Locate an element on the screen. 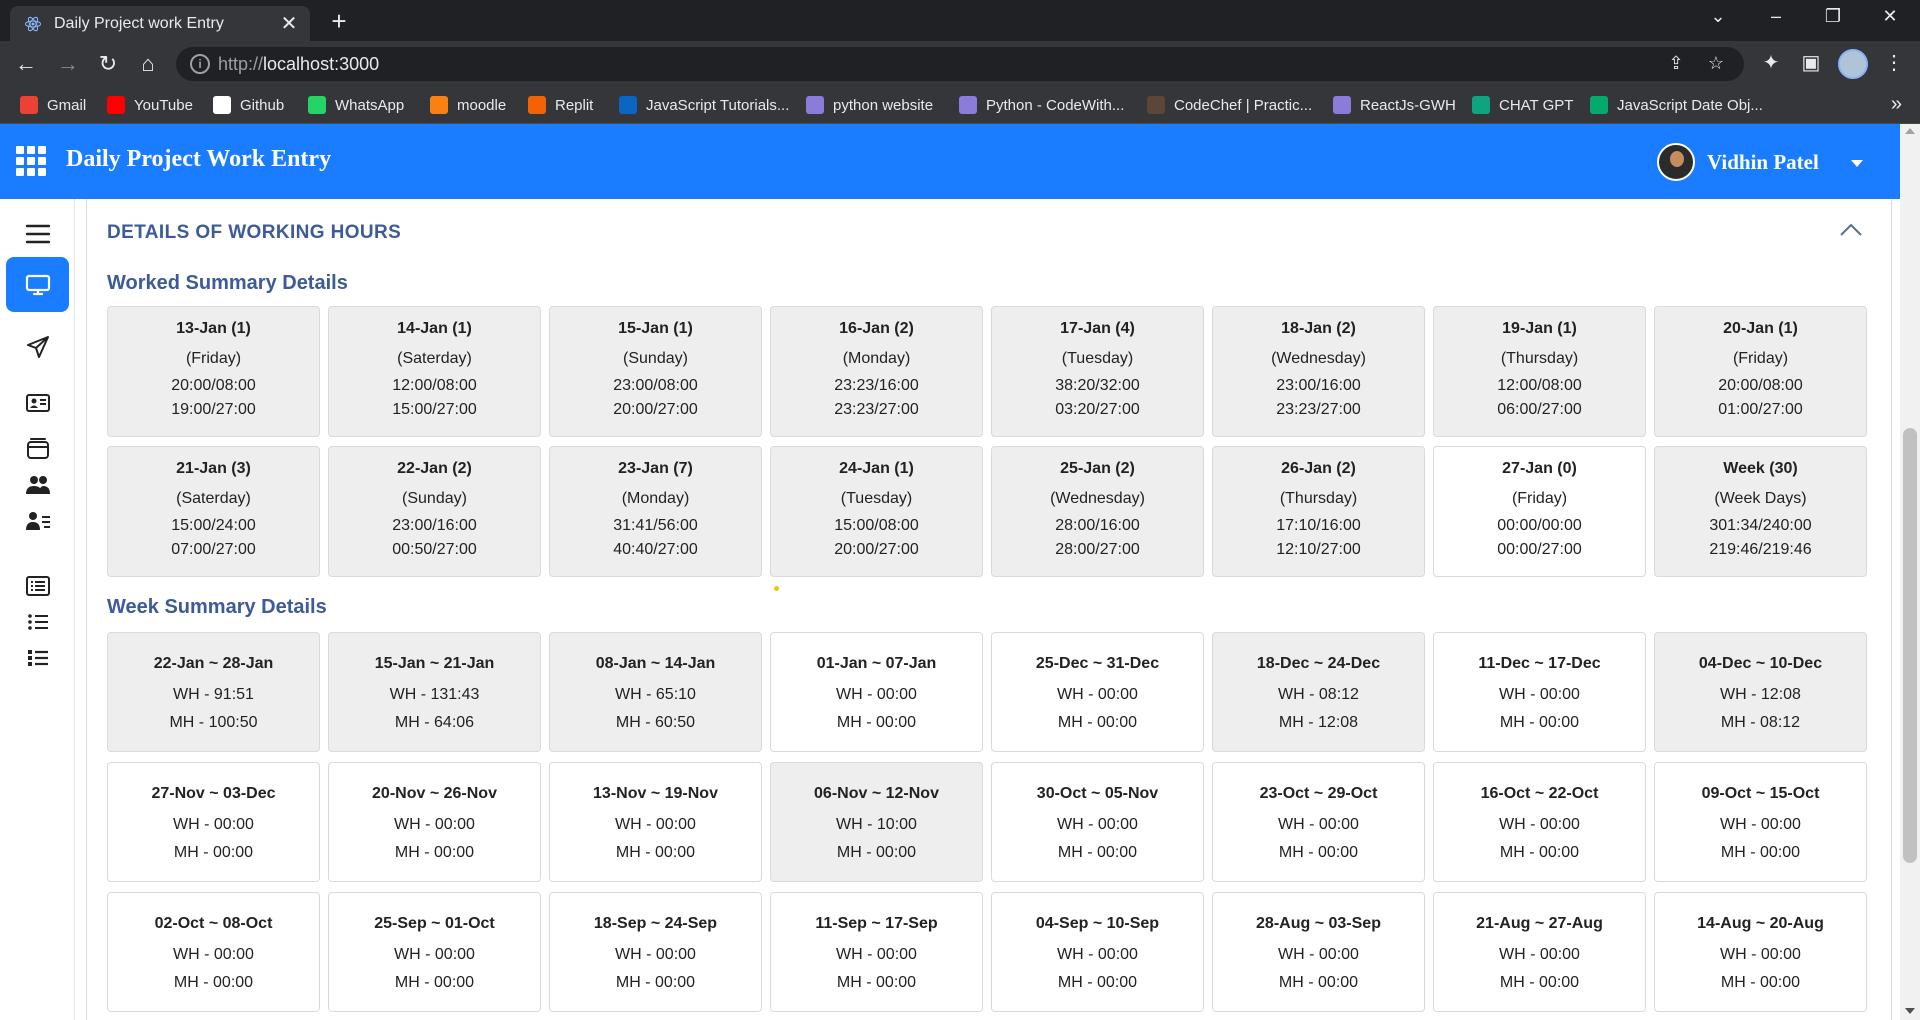 The image size is (1920, 1020). week-summary-card: 20-Nov ~ 26-Nov WH - 00:00 MH - 00:00 is located at coordinates (434, 822).